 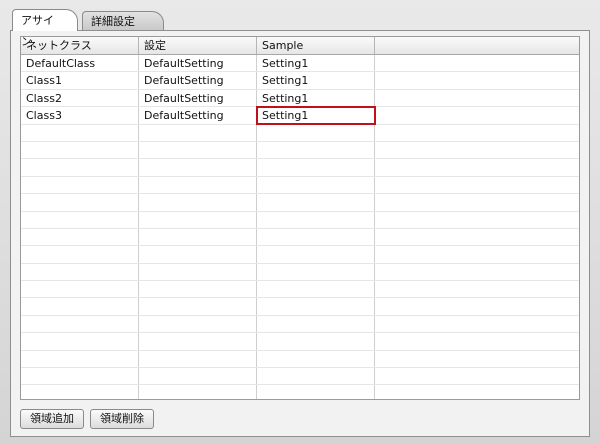 What do you see at coordinates (122, 419) in the screenshot?
I see `delete-region-button: 領域削除` at bounding box center [122, 419].